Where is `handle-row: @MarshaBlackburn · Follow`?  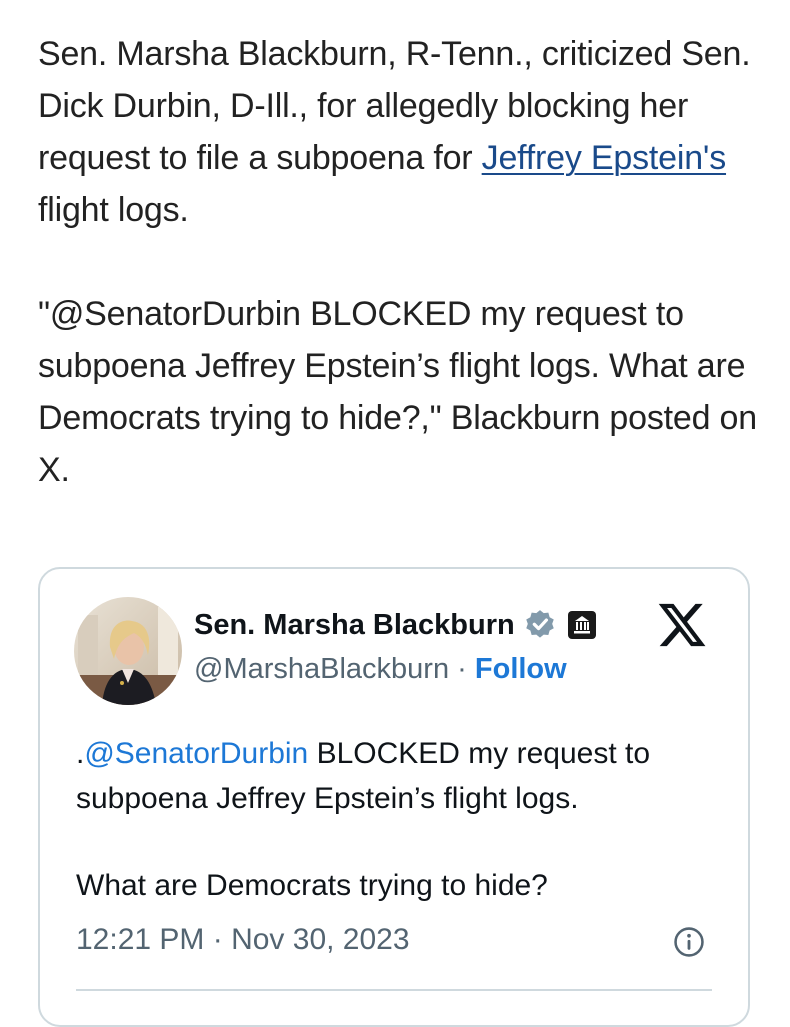
handle-row: @MarshaBlackburn · Follow is located at coordinates (395, 669).